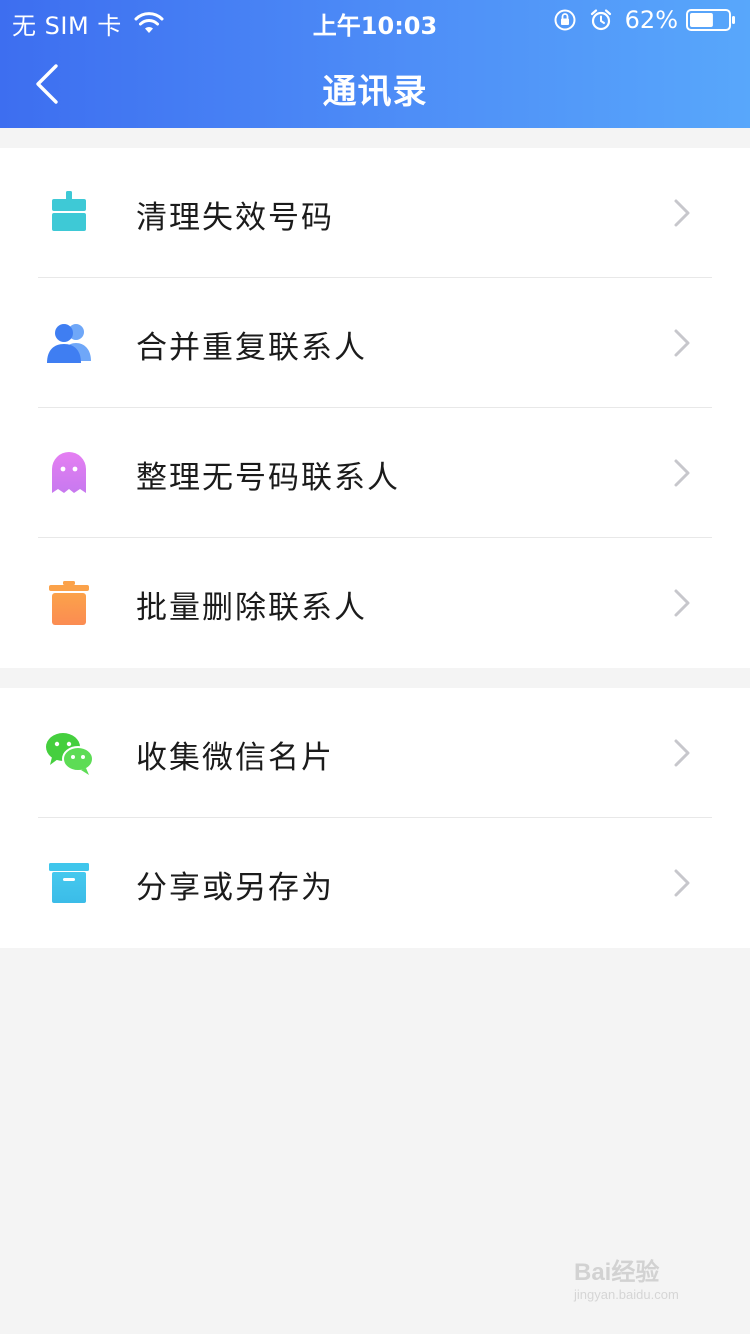 The width and height of the screenshot is (750, 1334). I want to click on menu-item-organize-no-number: 整理无号码联系人, so click(375, 473).